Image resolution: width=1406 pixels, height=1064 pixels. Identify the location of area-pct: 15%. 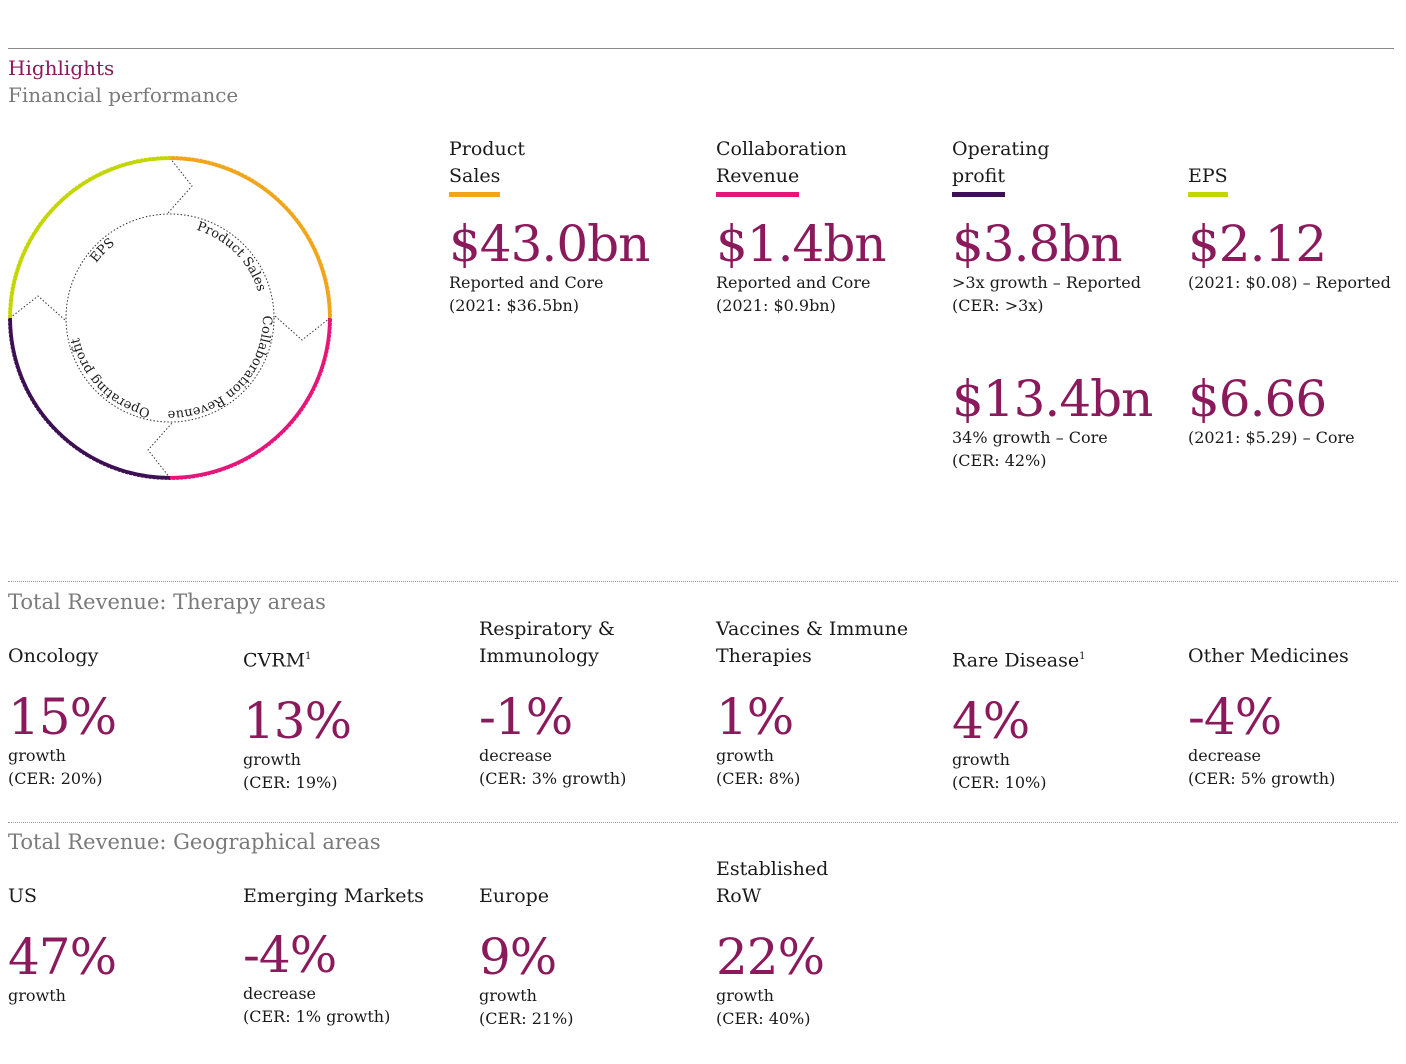
(62, 717).